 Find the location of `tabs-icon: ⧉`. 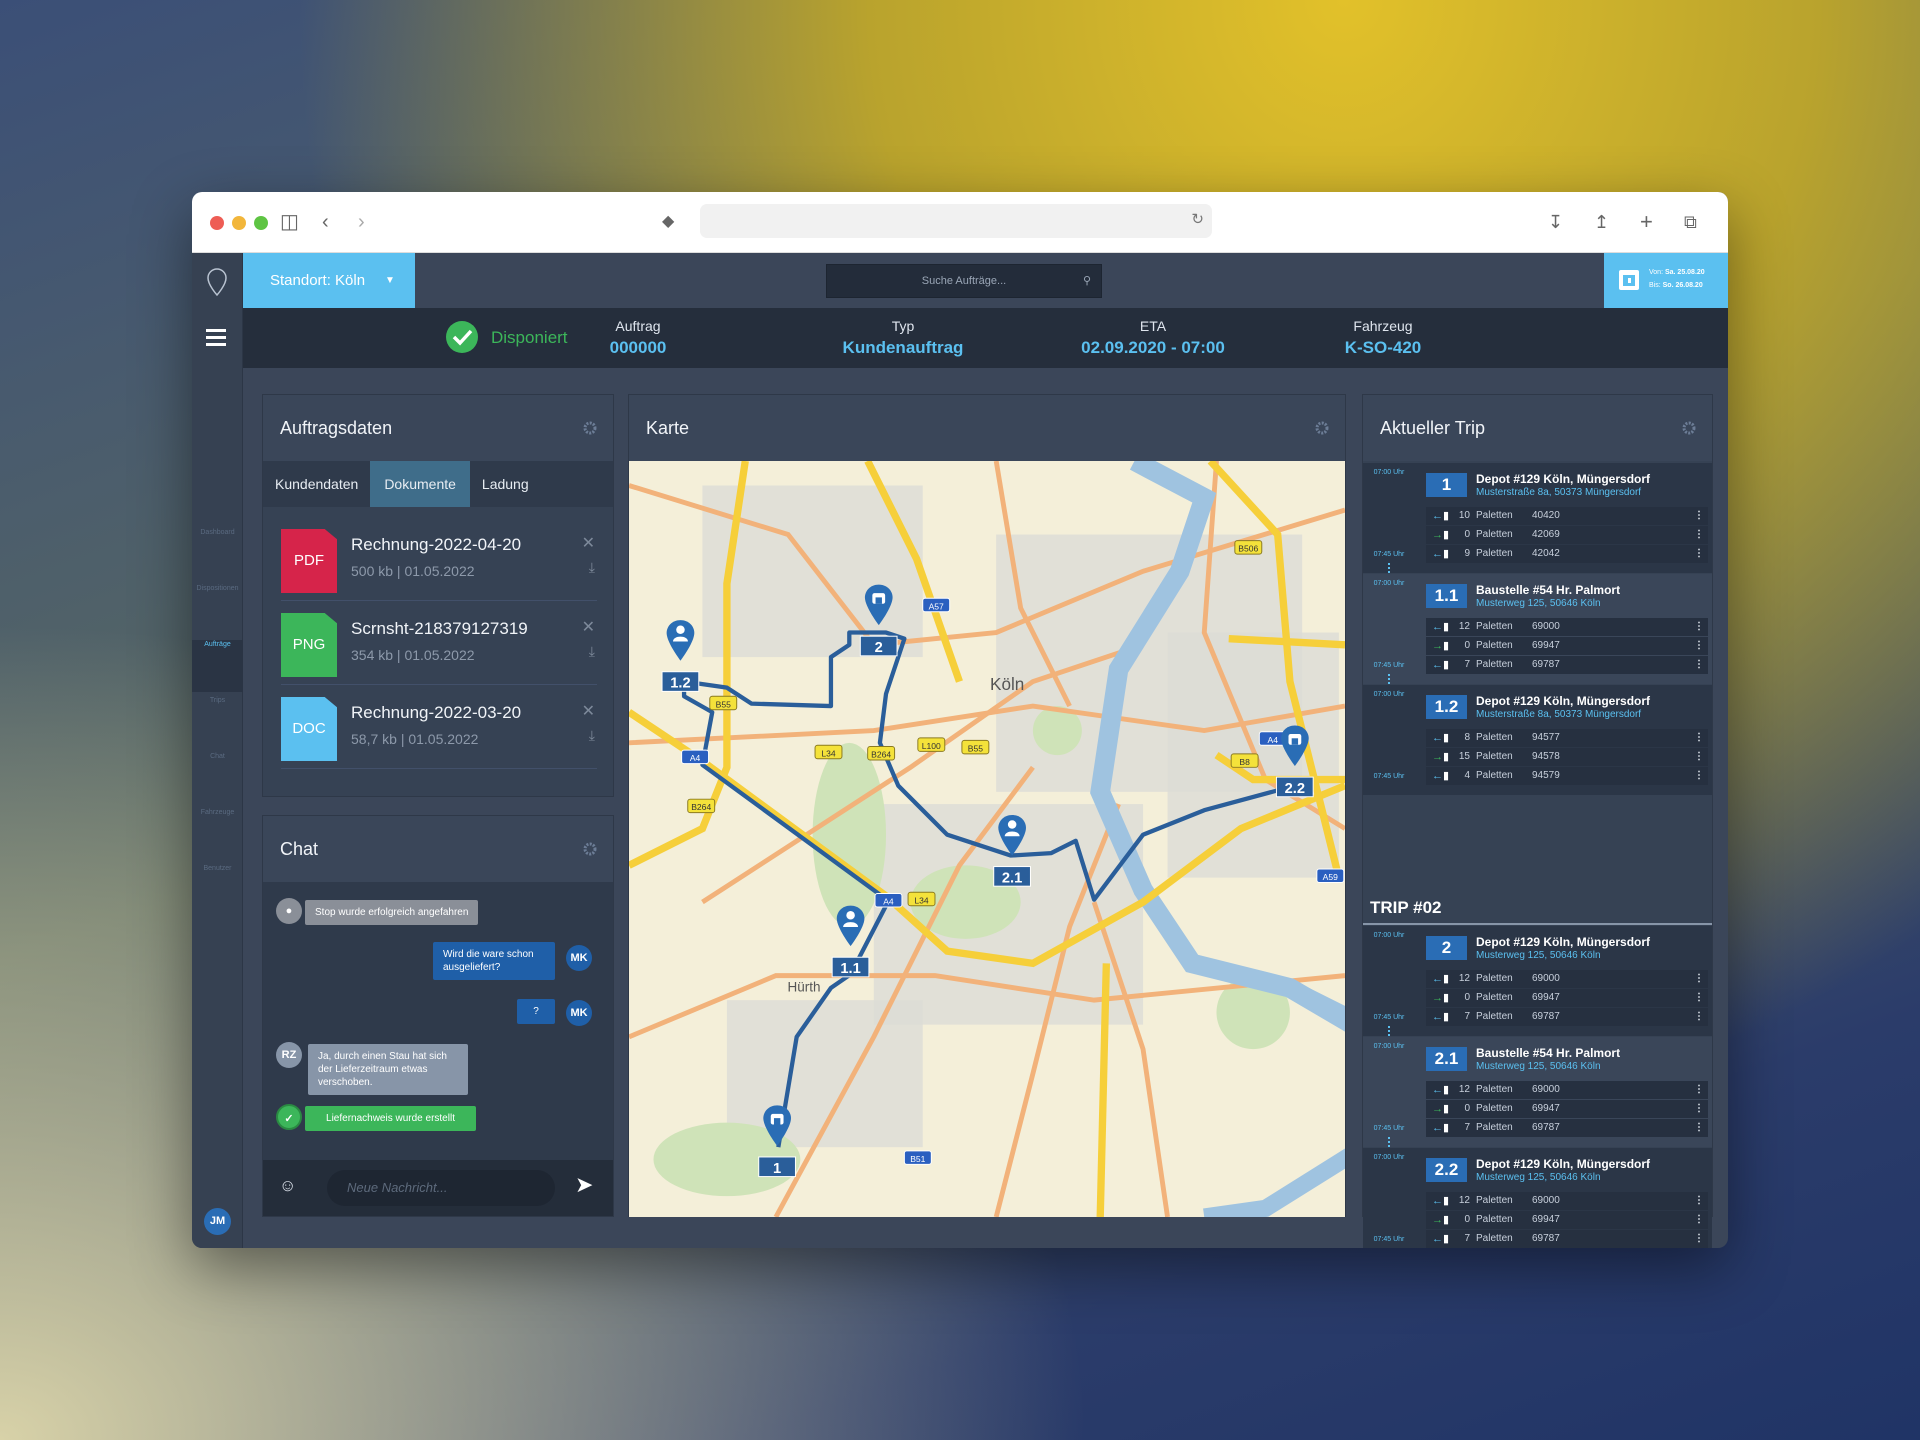

tabs-icon: ⧉ is located at coordinates (1690, 222).